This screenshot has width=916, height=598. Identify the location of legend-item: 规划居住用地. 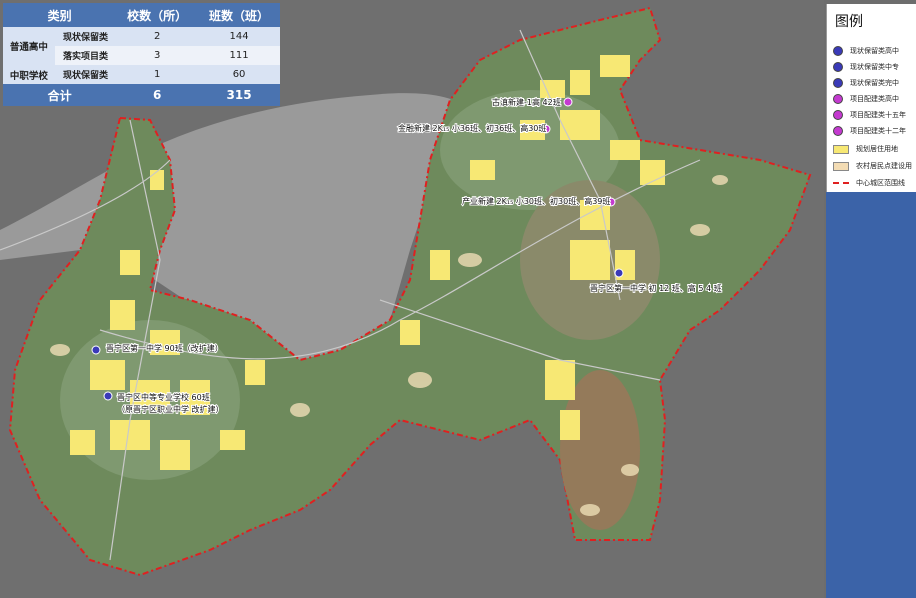
(865, 149).